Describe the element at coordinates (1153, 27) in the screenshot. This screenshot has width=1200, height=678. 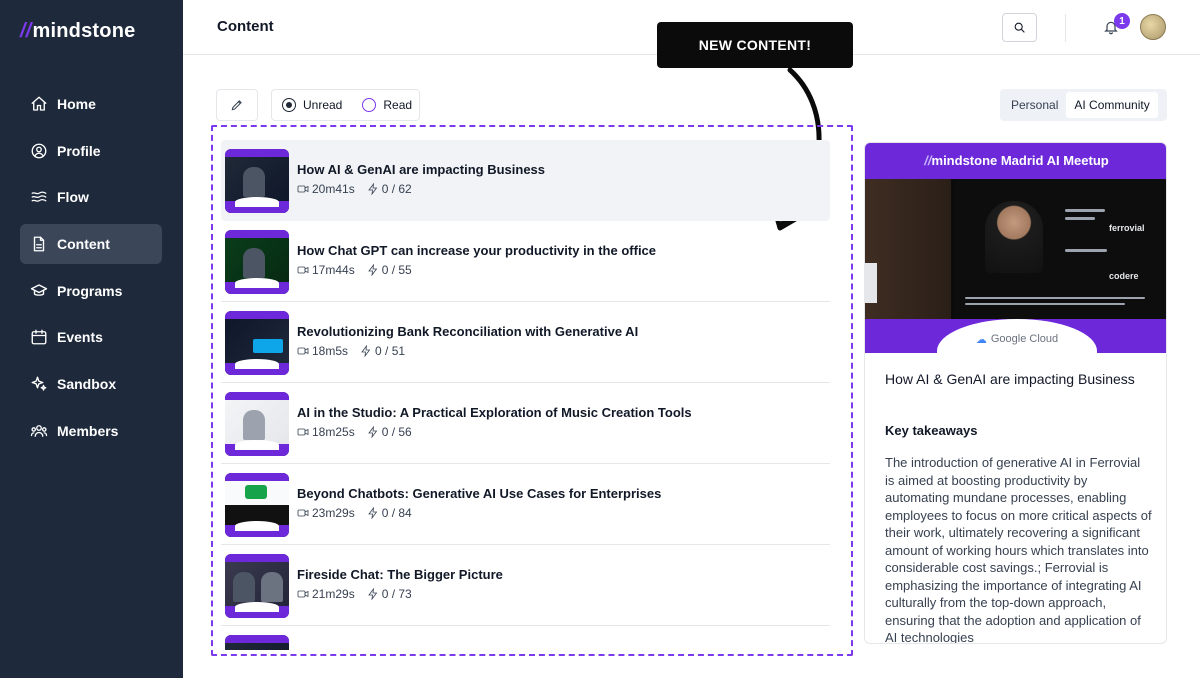
I see `avatar` at that location.